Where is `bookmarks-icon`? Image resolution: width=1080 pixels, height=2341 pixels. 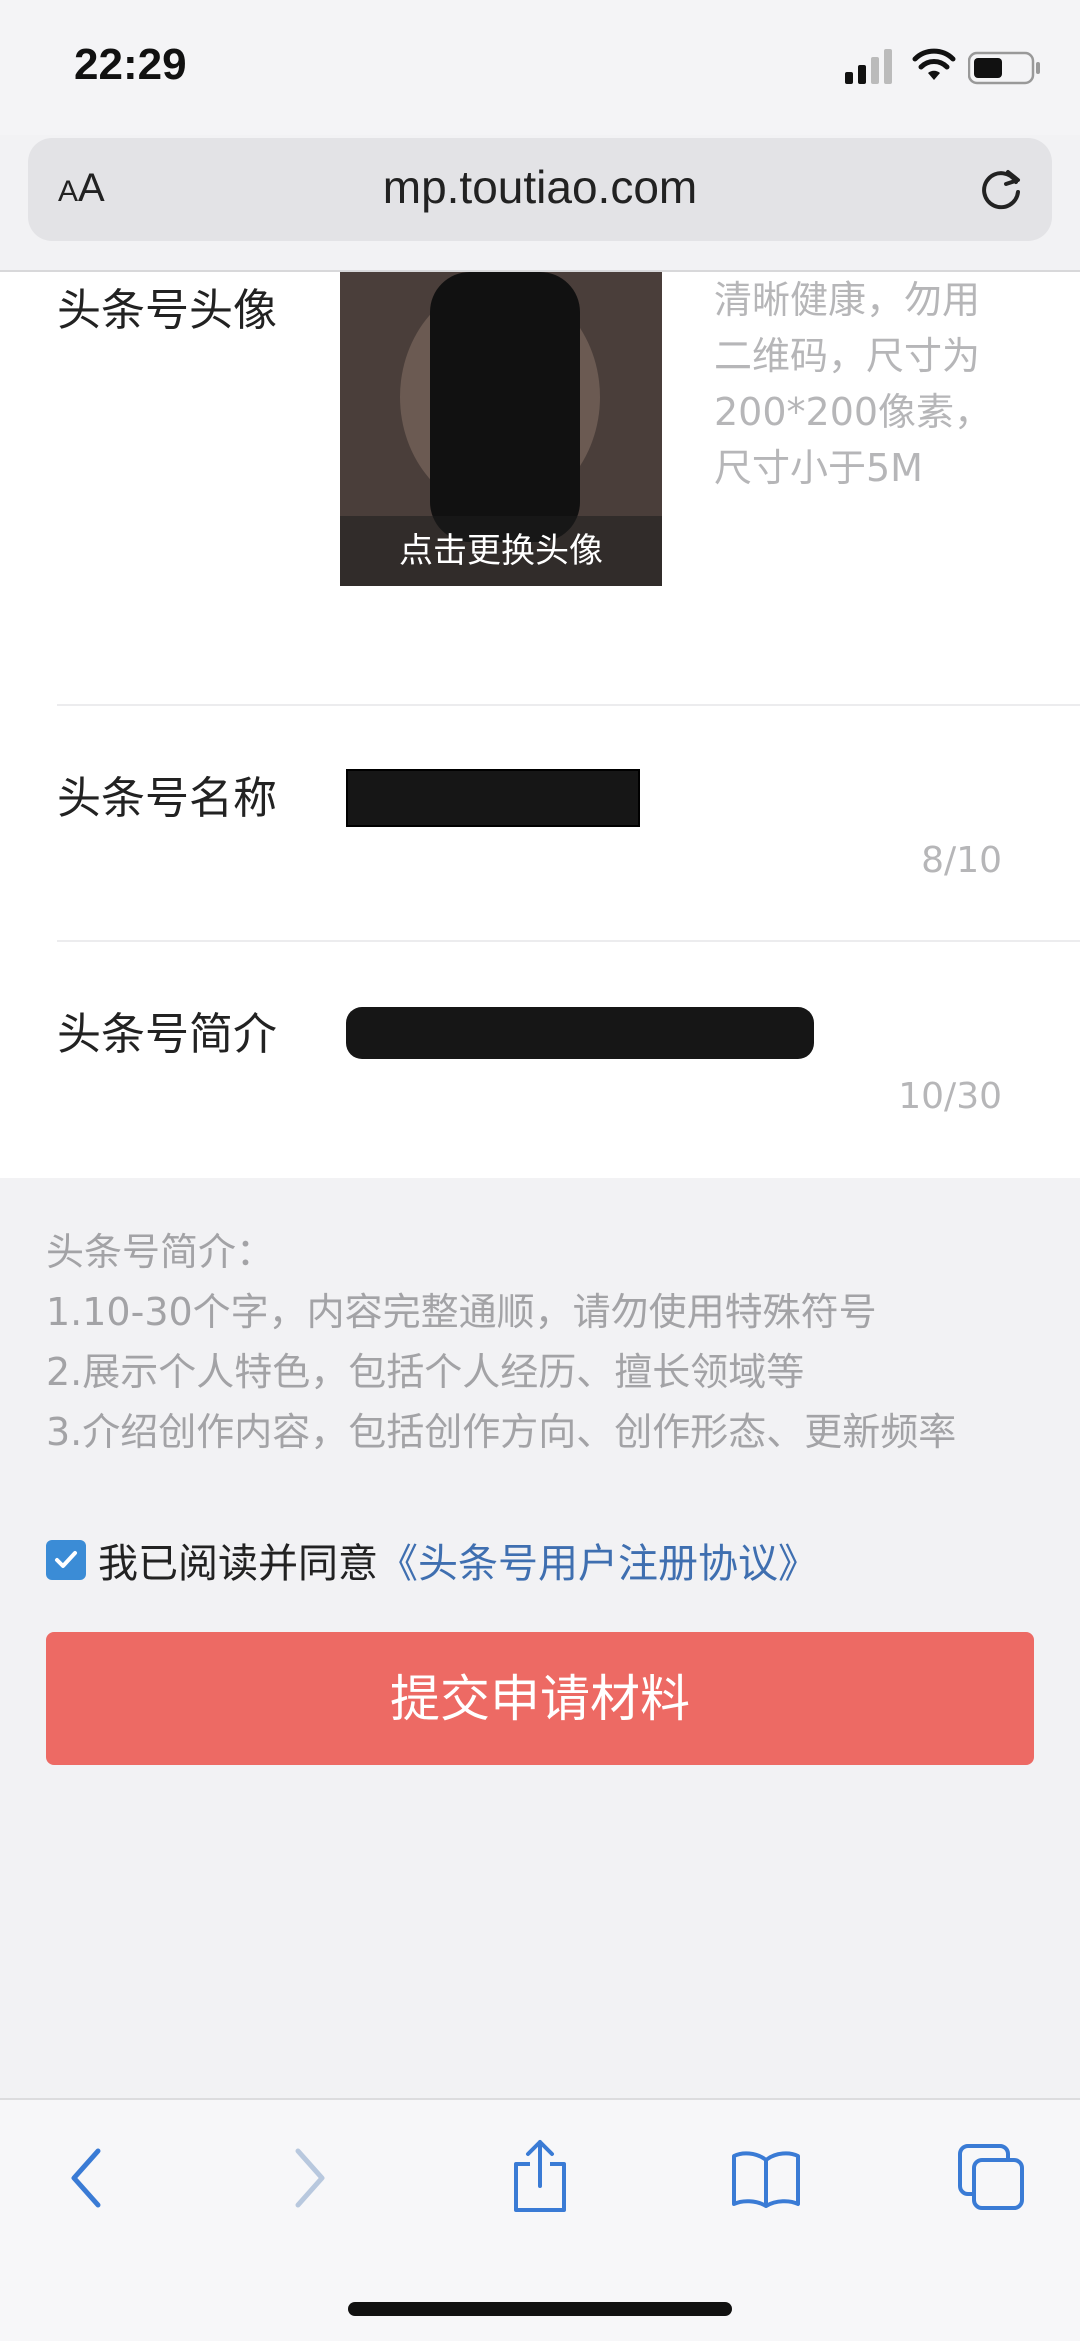
bookmarks-icon is located at coordinates (766, 2178).